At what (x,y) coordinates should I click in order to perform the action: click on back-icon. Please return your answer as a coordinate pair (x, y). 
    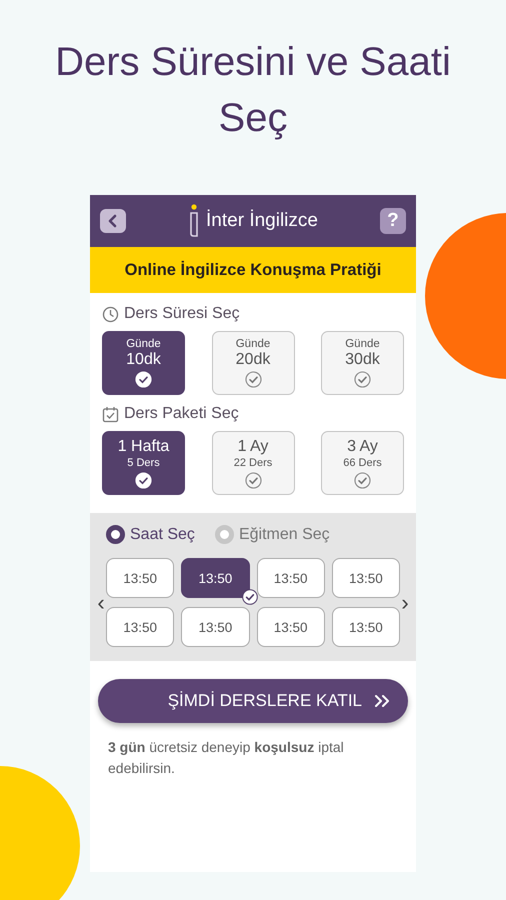
    Looking at the image, I should click on (113, 221).